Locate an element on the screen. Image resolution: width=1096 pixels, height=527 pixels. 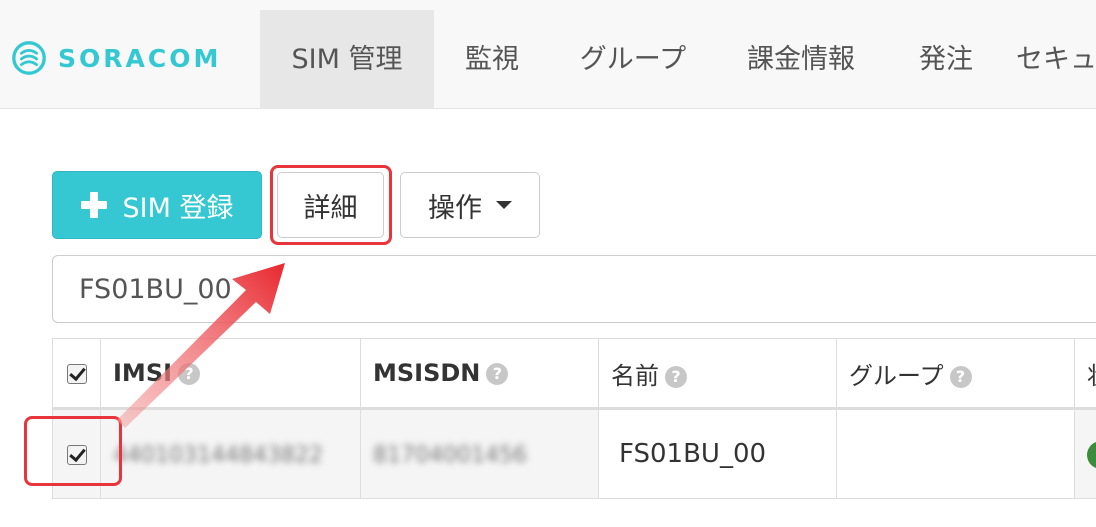
group-cell is located at coordinates (955, 453).